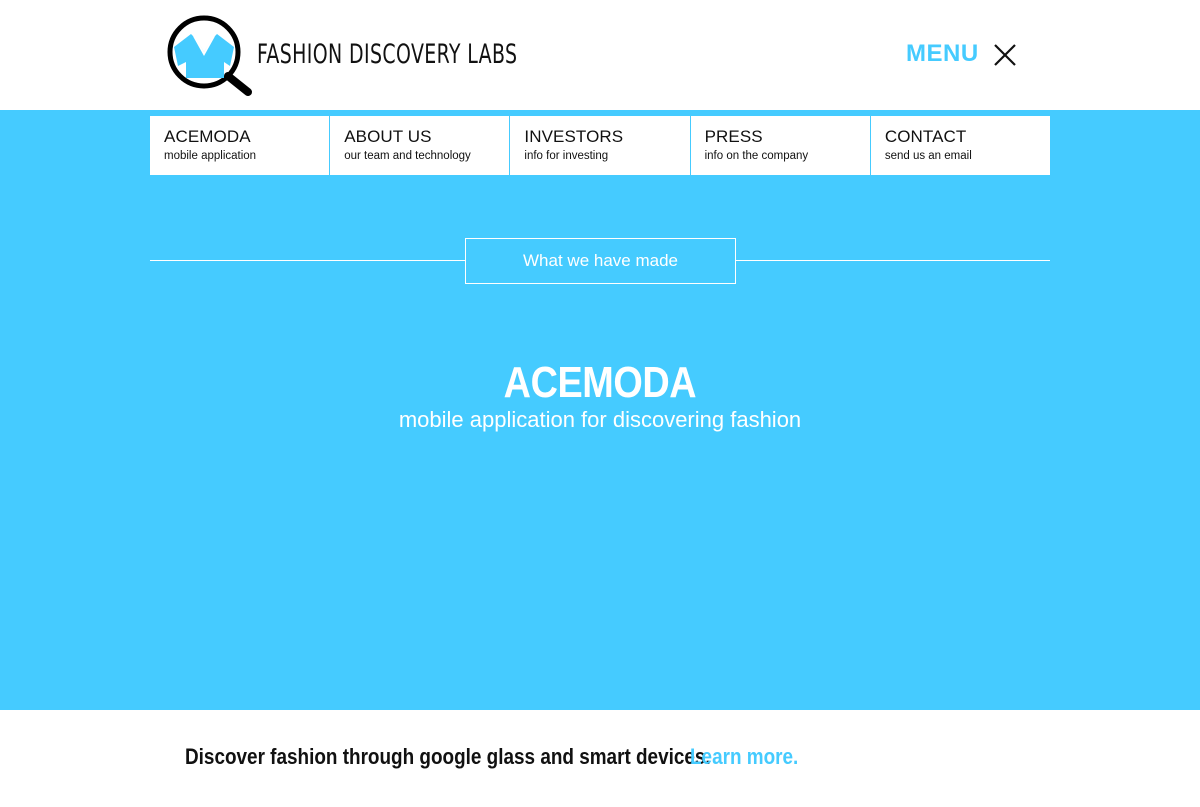 The height and width of the screenshot is (807, 1200). Describe the element at coordinates (209, 55) in the screenshot. I see `magnifier-with-shirt-icon` at that location.